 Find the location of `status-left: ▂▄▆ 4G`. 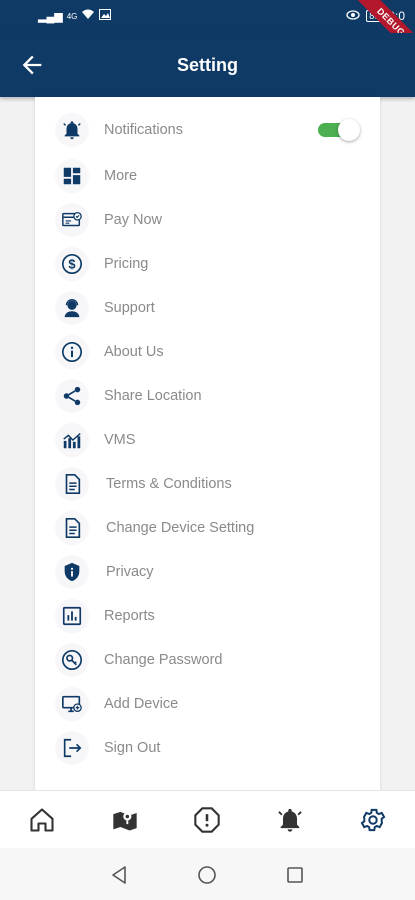

status-left: ▂▄▆ 4G is located at coordinates (75, 16).